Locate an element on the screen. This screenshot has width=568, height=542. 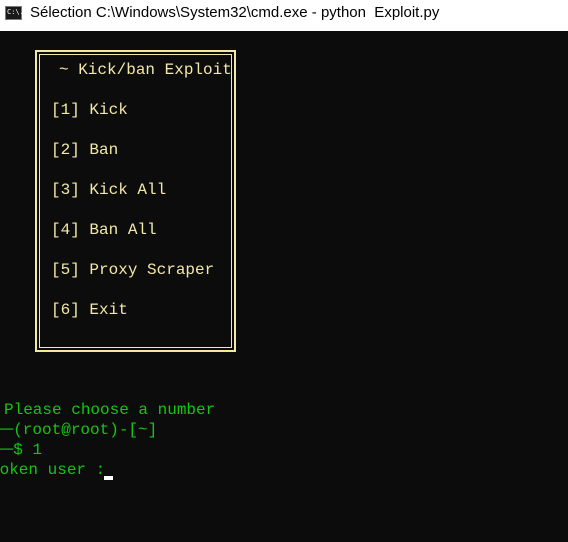
menu-item-kick: [1] Kick is located at coordinates (89, 110).